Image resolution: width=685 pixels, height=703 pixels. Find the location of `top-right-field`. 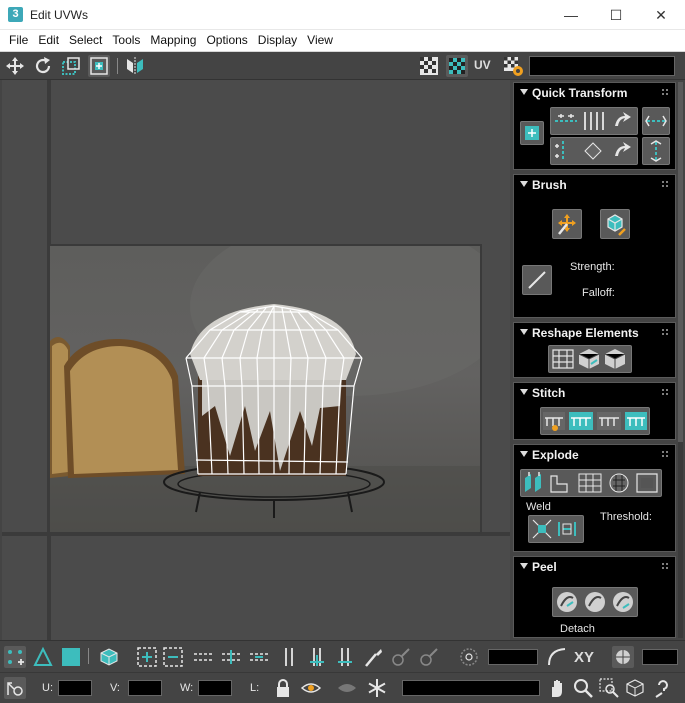

top-right-field is located at coordinates (602, 66).